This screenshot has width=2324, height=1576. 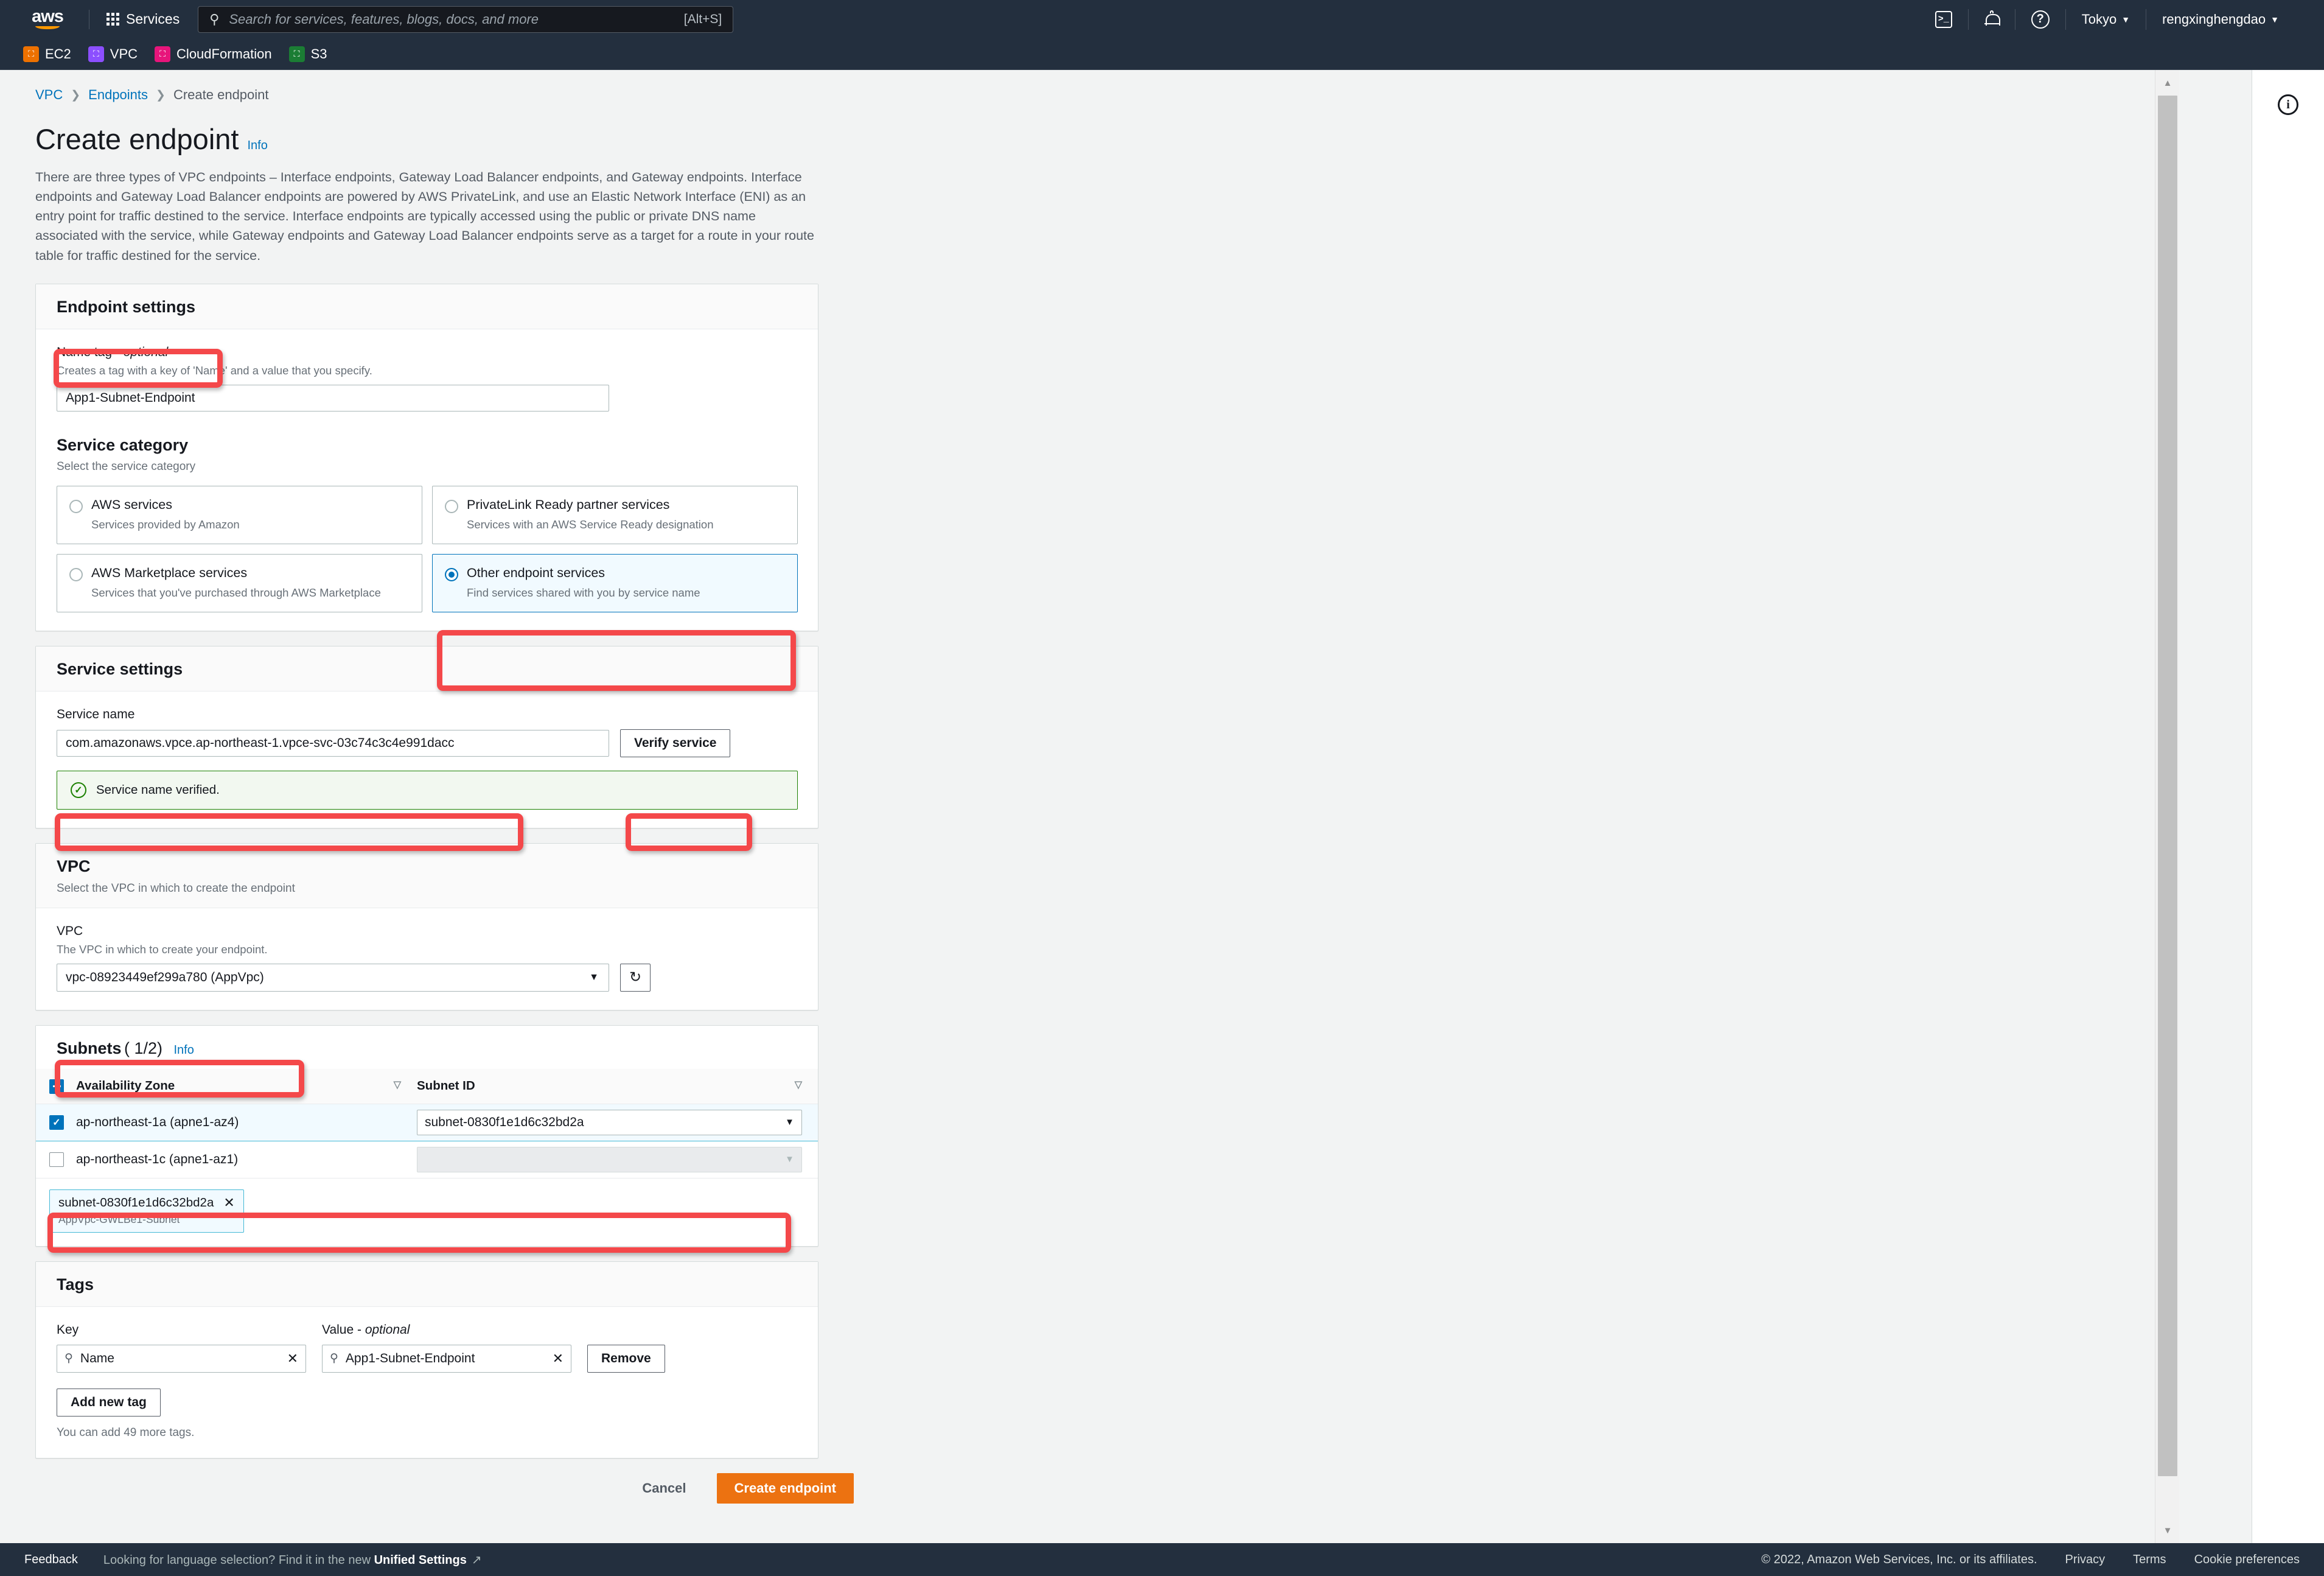 I want to click on table-row: ap-northeast-1c (apne1-az1) ▼, so click(x=427, y=1159).